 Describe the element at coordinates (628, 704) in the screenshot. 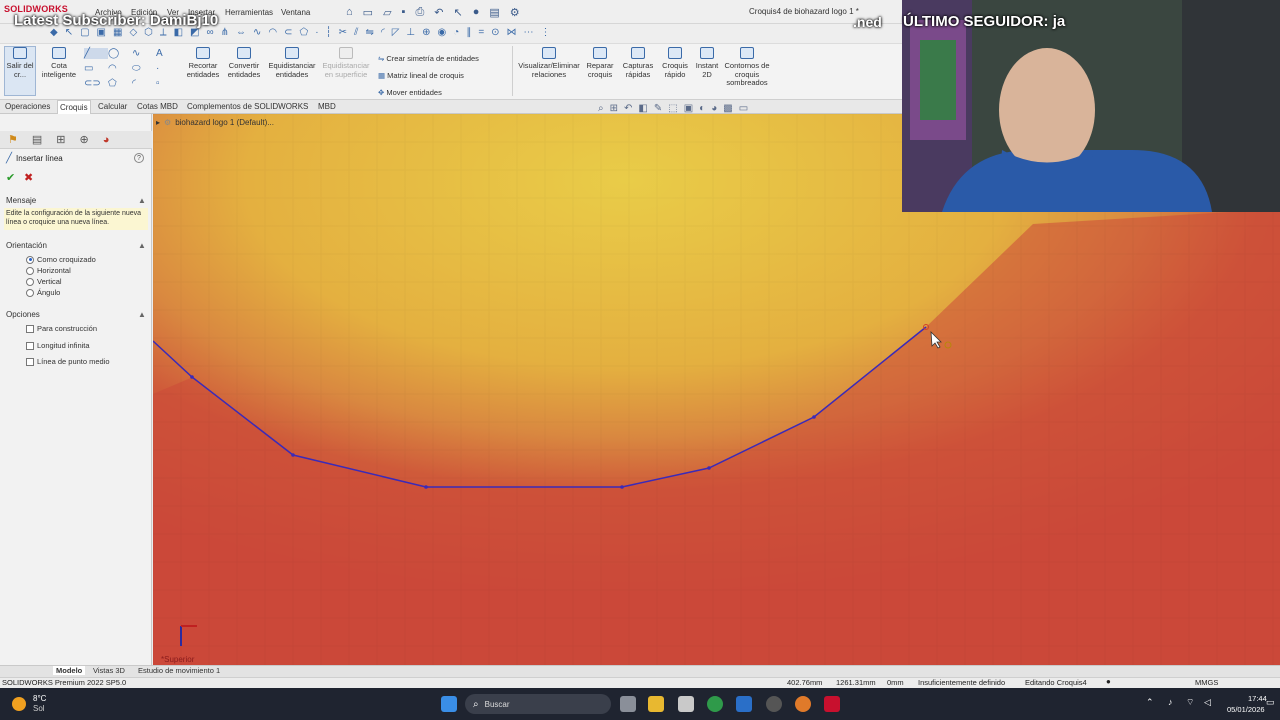

I see `task-view-icon` at that location.